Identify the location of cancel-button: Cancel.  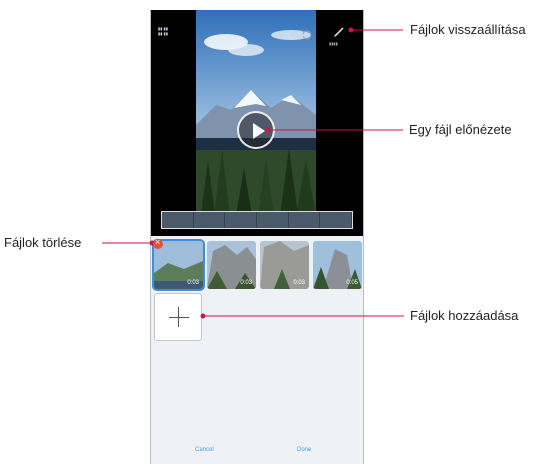
(204, 450).